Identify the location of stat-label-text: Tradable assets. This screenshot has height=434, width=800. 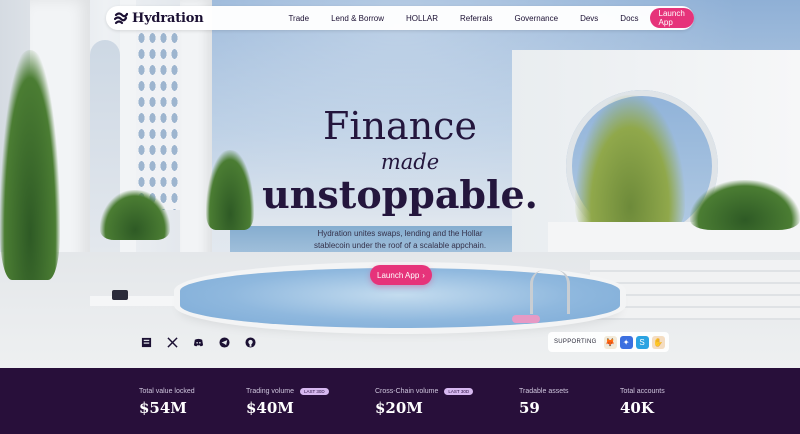
(544, 391).